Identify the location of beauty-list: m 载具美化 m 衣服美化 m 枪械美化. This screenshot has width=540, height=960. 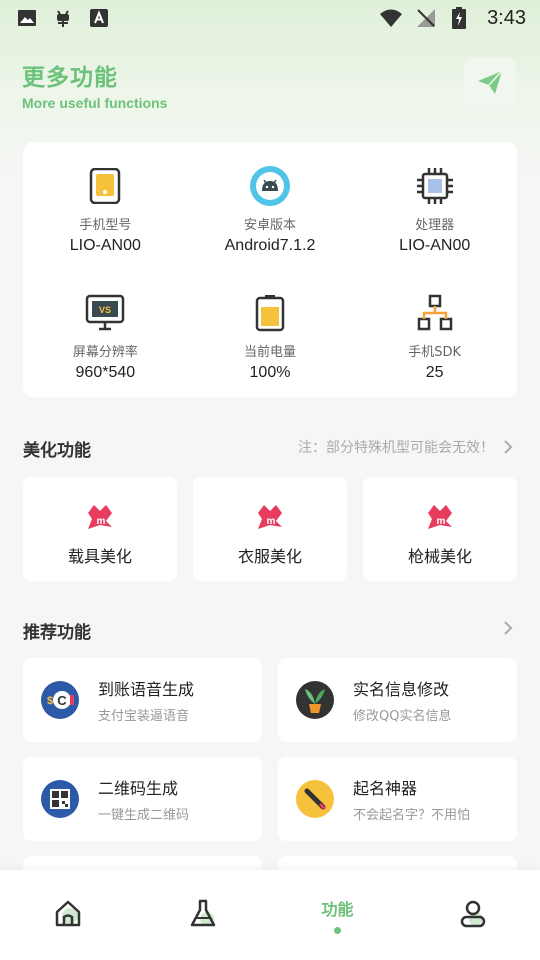
(270, 529).